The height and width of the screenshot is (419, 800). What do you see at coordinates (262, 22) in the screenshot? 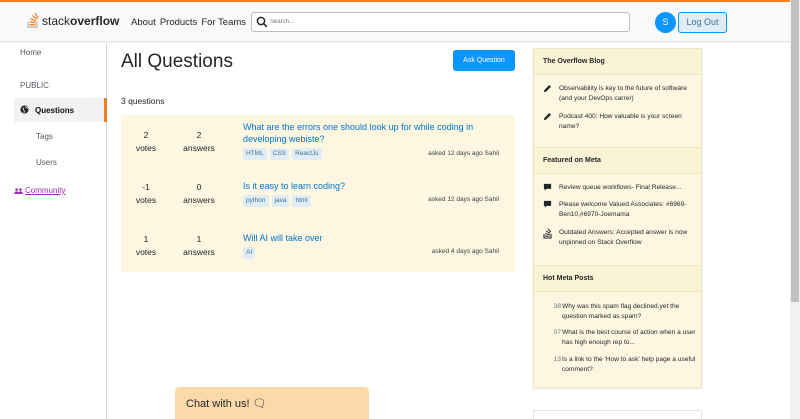
I see `search-icon` at bounding box center [262, 22].